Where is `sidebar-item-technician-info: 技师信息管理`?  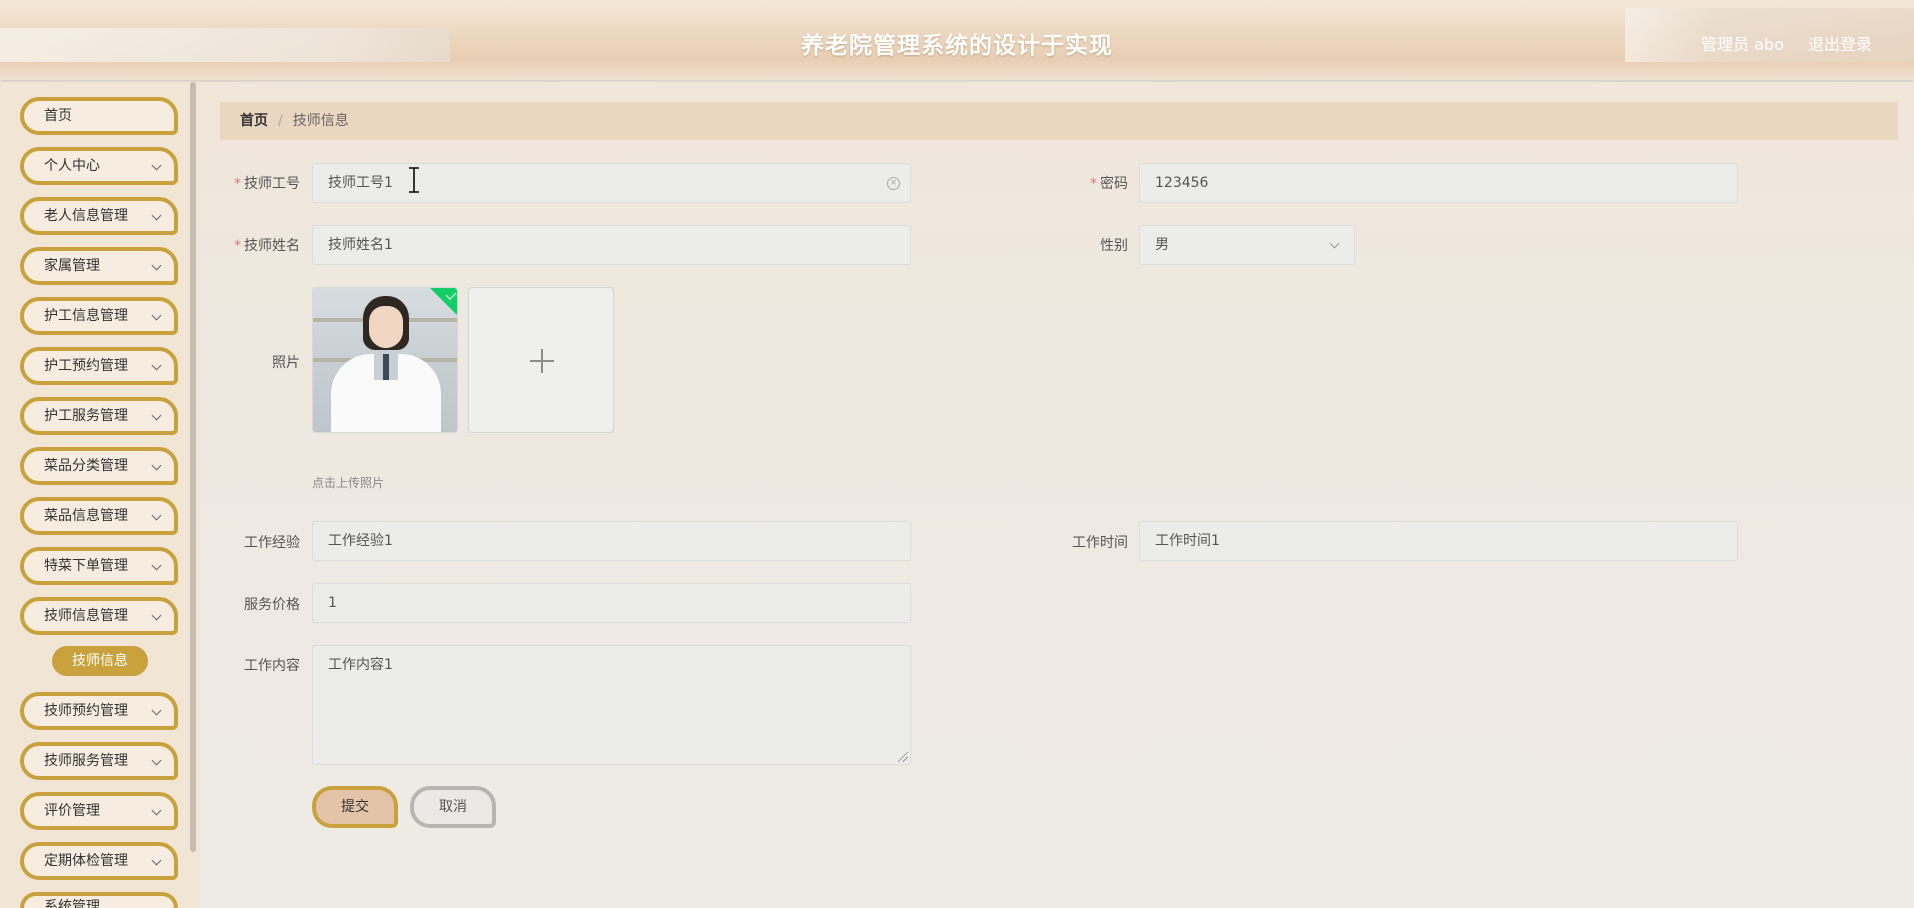 sidebar-item-technician-info: 技师信息管理 is located at coordinates (99, 616).